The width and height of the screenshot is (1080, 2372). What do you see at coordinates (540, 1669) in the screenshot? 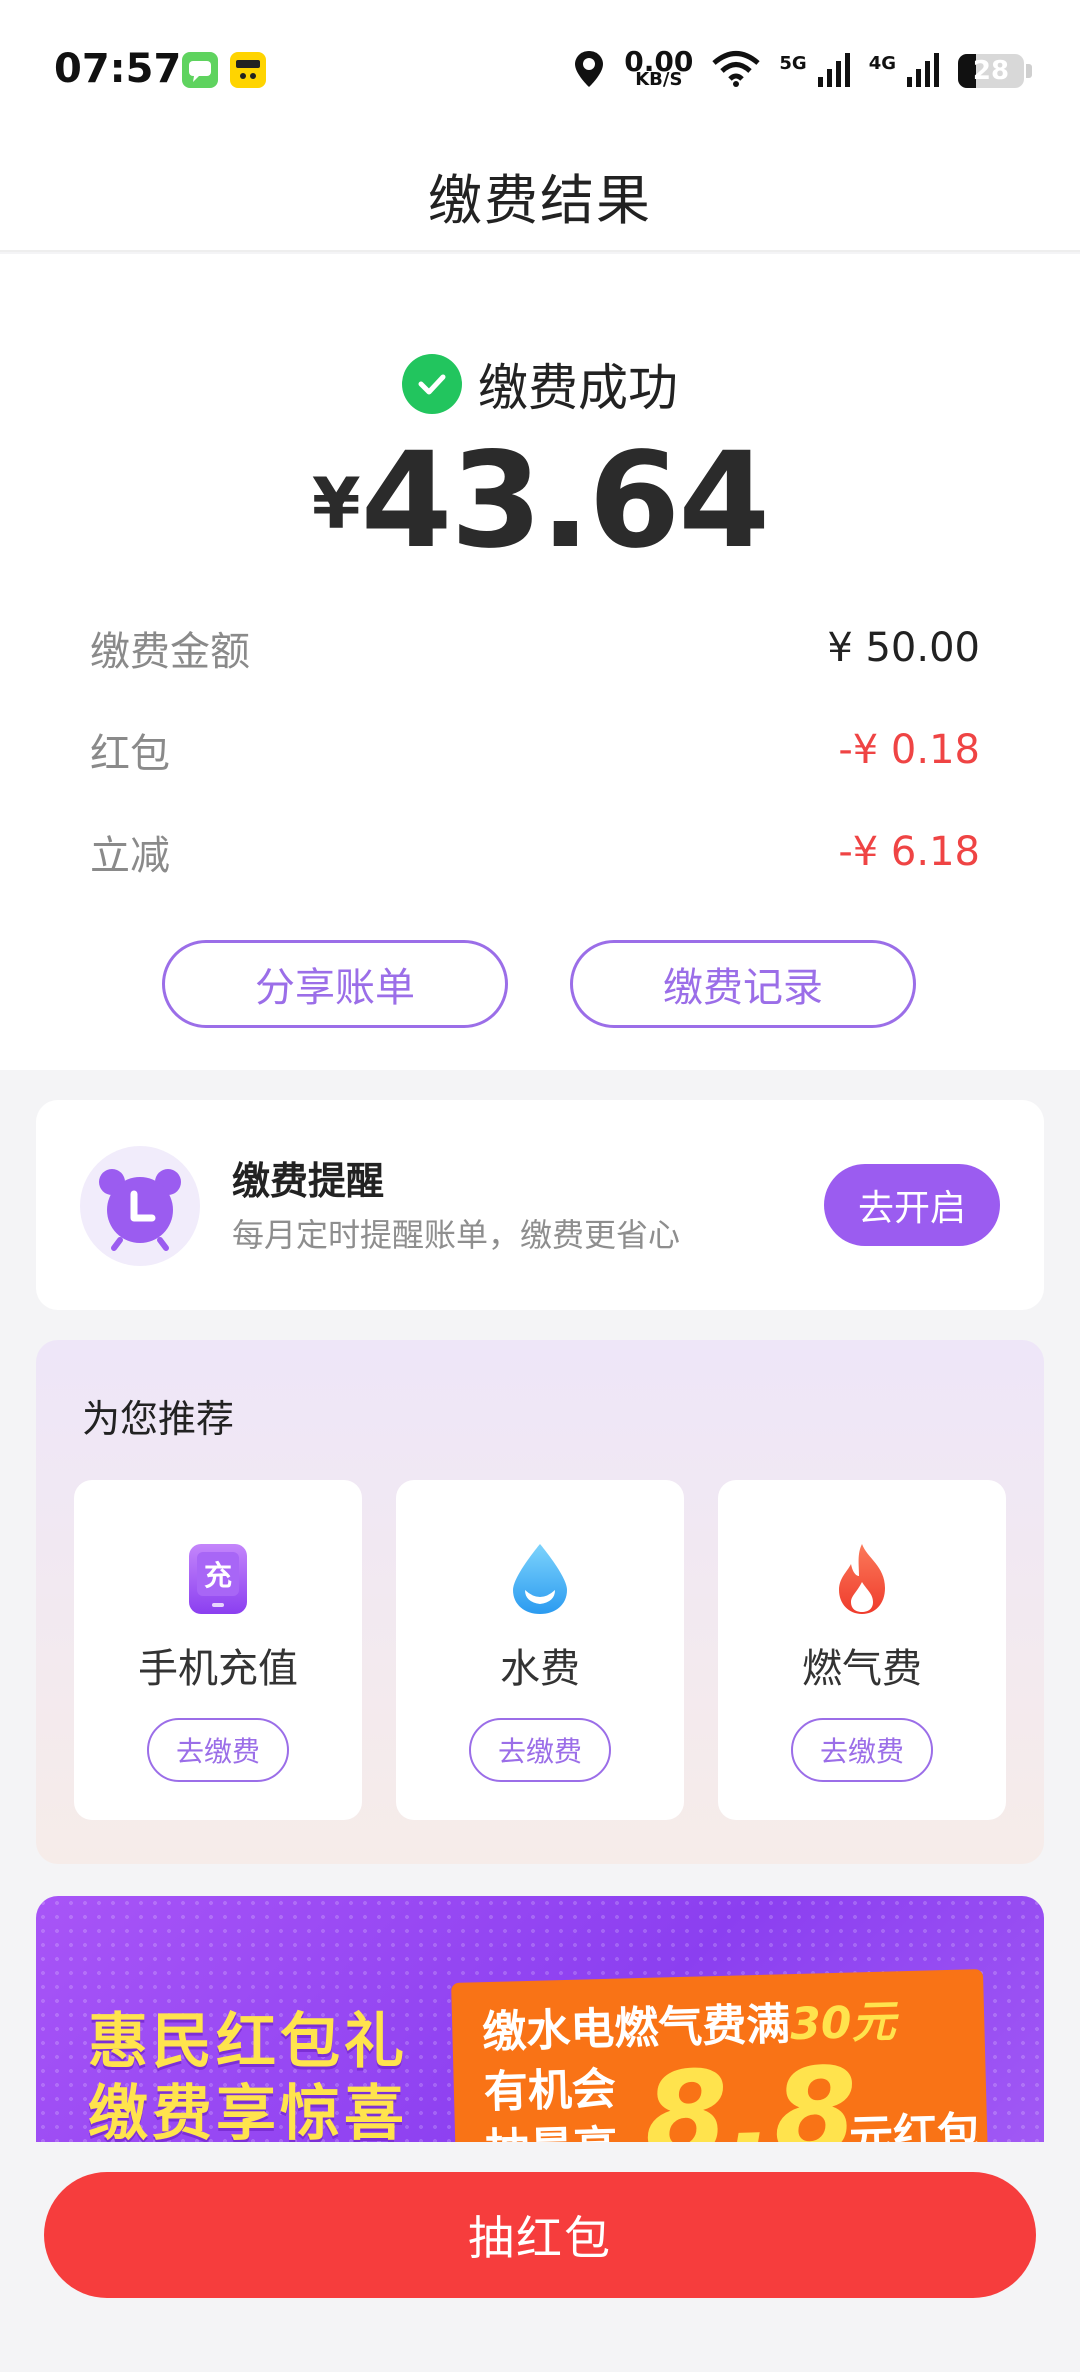
I see `recommend-item-name: 水费` at bounding box center [540, 1669].